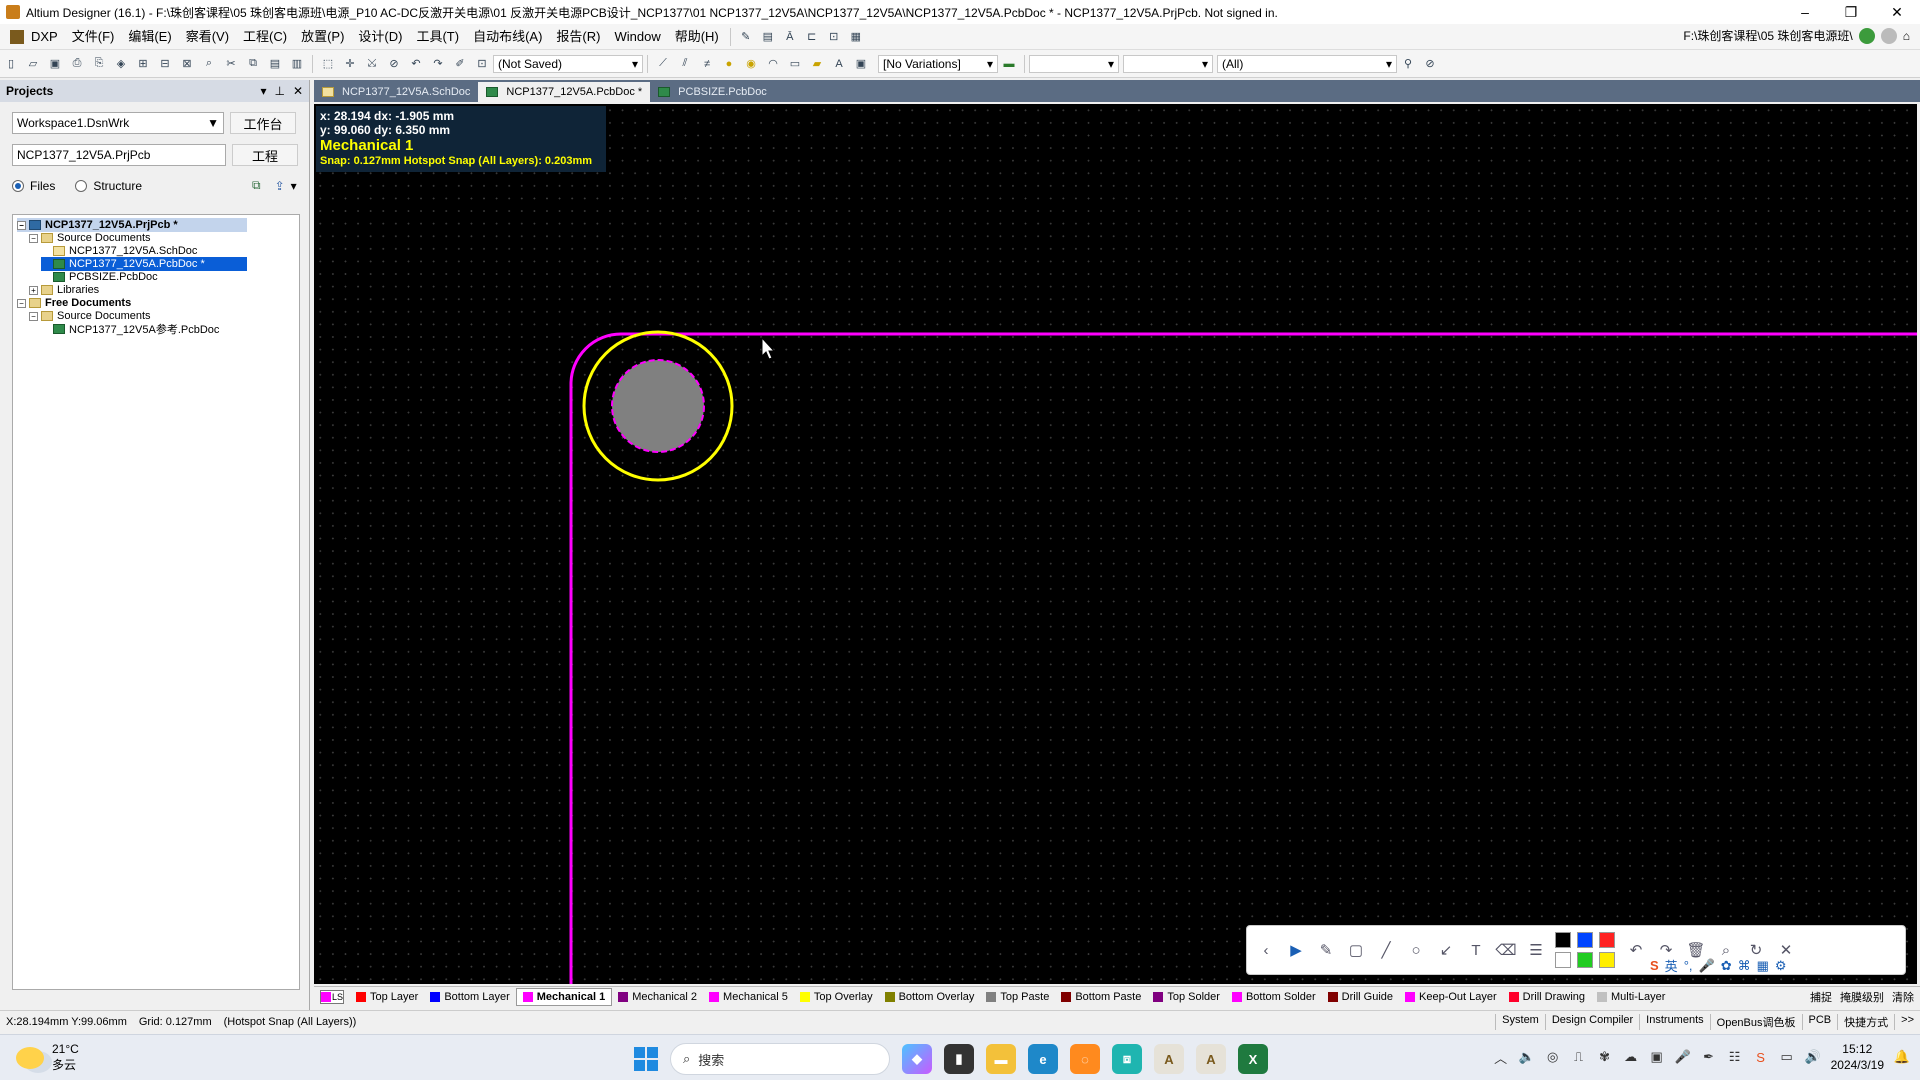 Image resolution: width=1920 pixels, height=1080 pixels. Describe the element at coordinates (1296, 950) in the screenshot. I see `pointer-icon: ▶` at that location.